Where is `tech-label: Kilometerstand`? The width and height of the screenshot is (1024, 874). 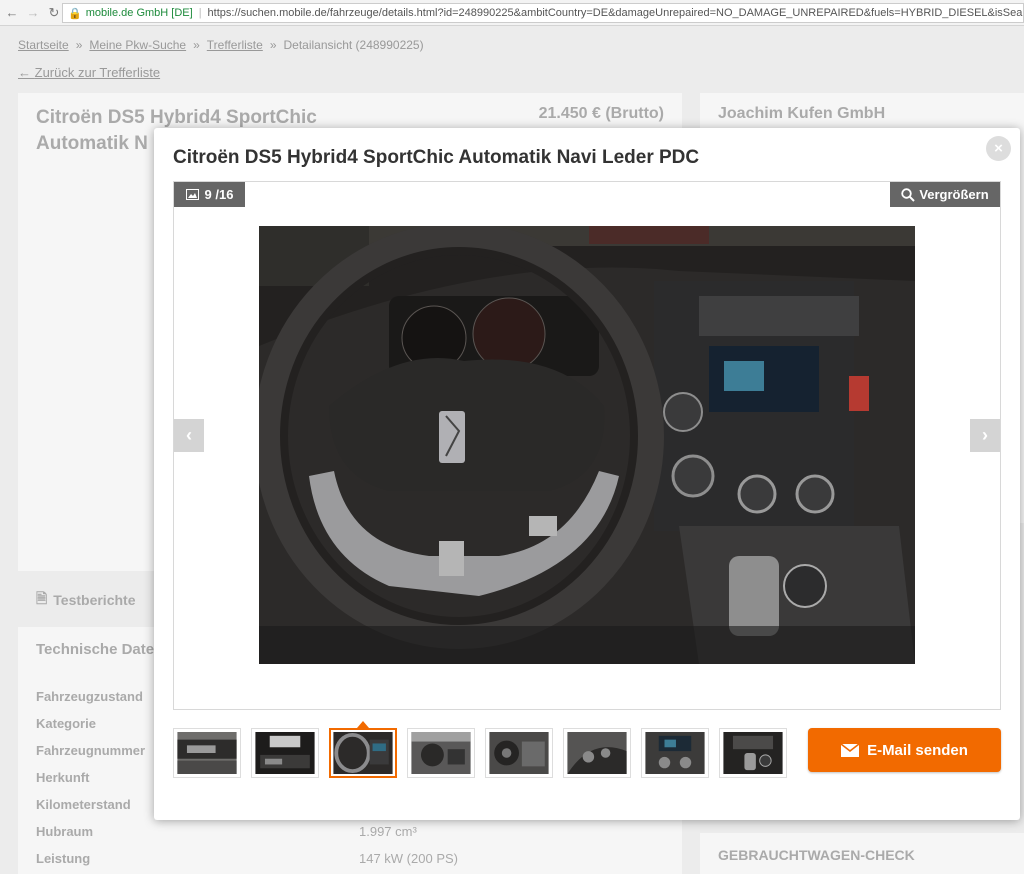
tech-label: Kilometerstand is located at coordinates (83, 804).